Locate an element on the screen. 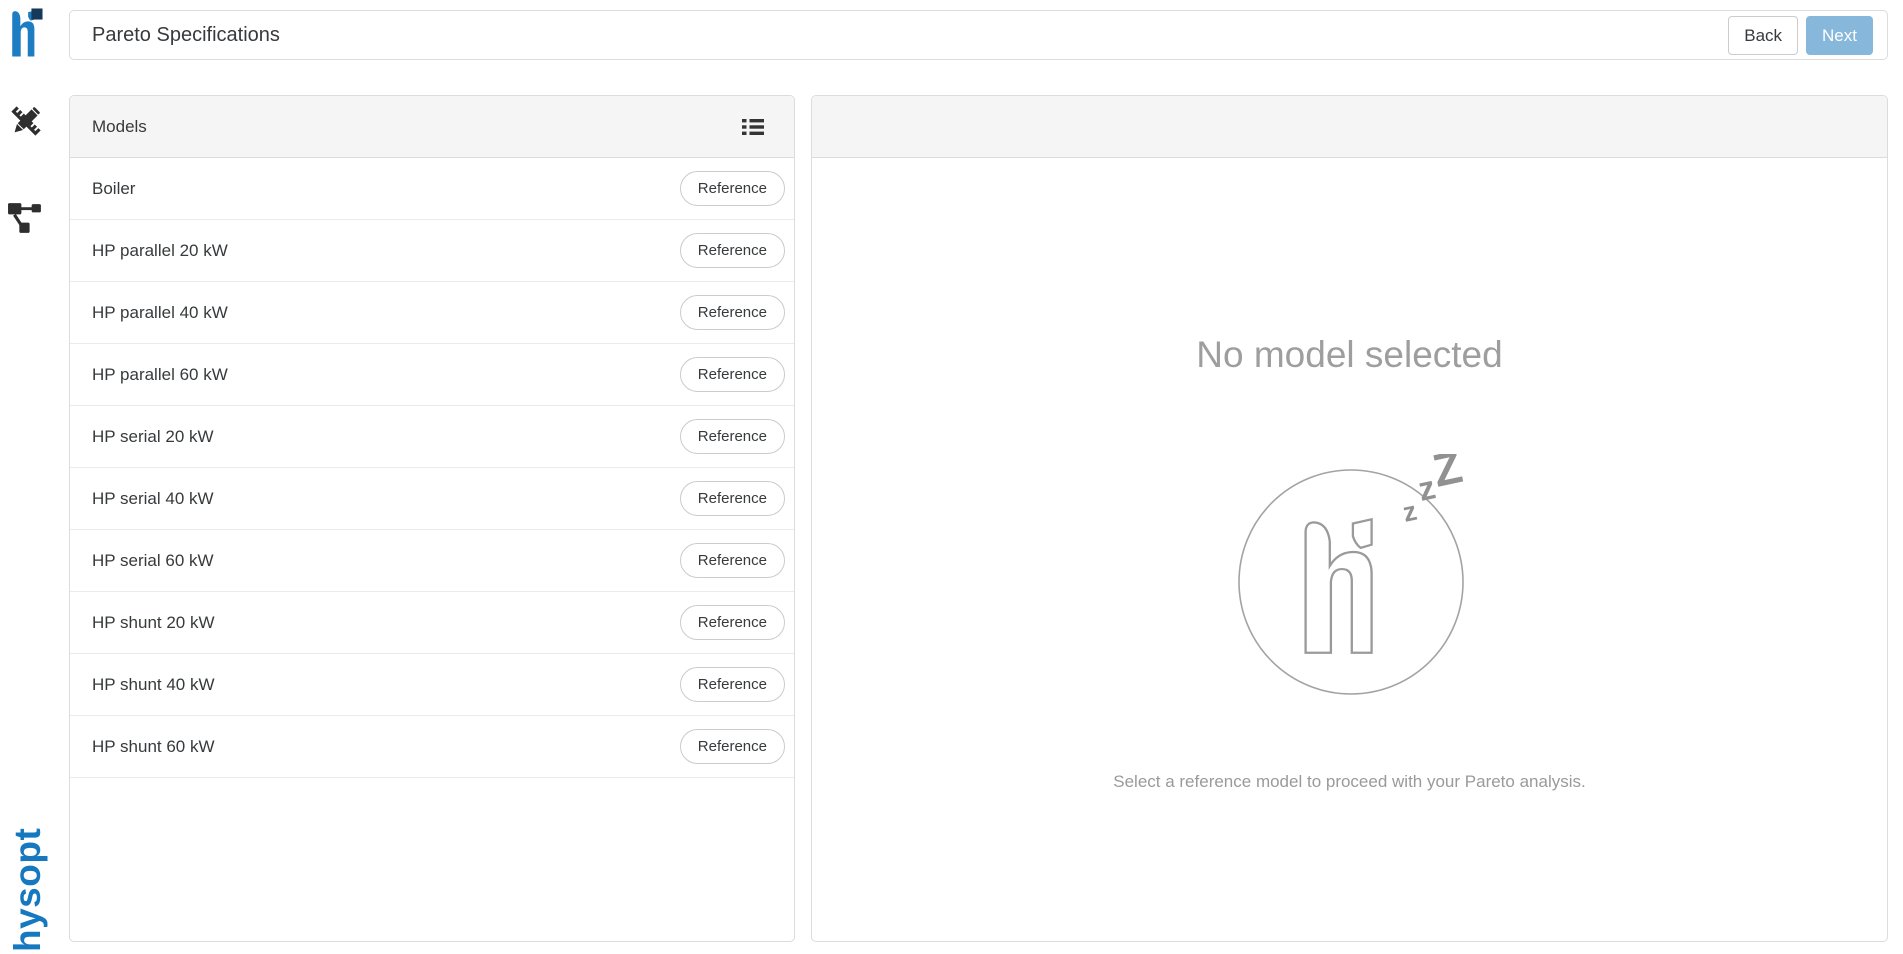 This screenshot has width=1903, height=954. model-name: HP shunt 60 kW is located at coordinates (153, 746).